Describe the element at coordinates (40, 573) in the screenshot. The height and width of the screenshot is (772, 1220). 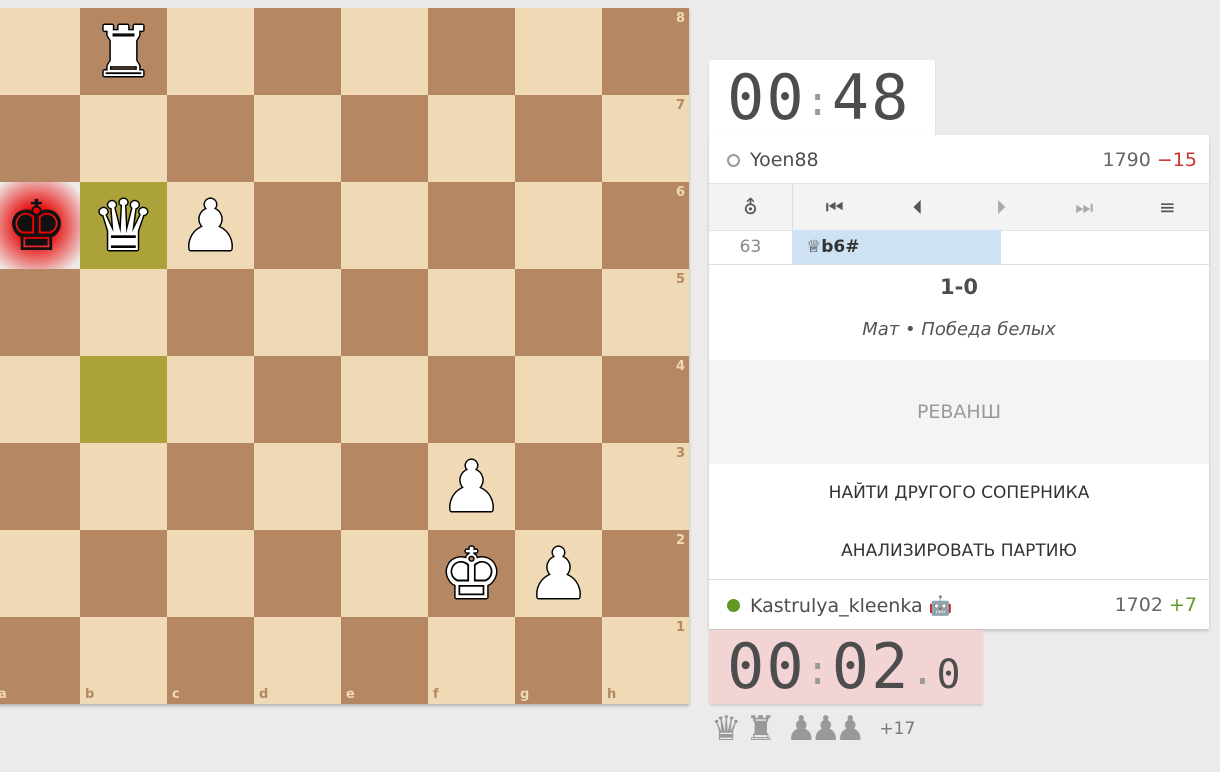
I see `square-a2` at that location.